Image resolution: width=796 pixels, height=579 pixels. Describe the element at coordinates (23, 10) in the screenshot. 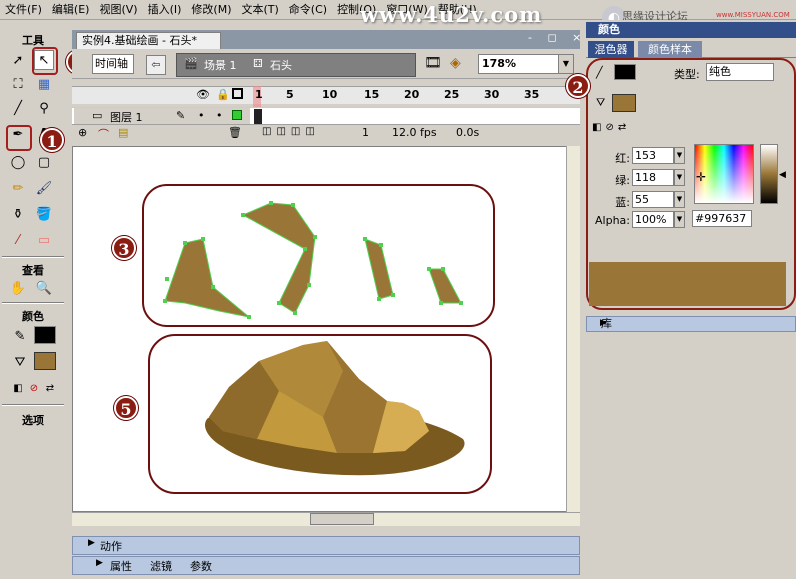

I see `menu-item: 文件(F)` at that location.